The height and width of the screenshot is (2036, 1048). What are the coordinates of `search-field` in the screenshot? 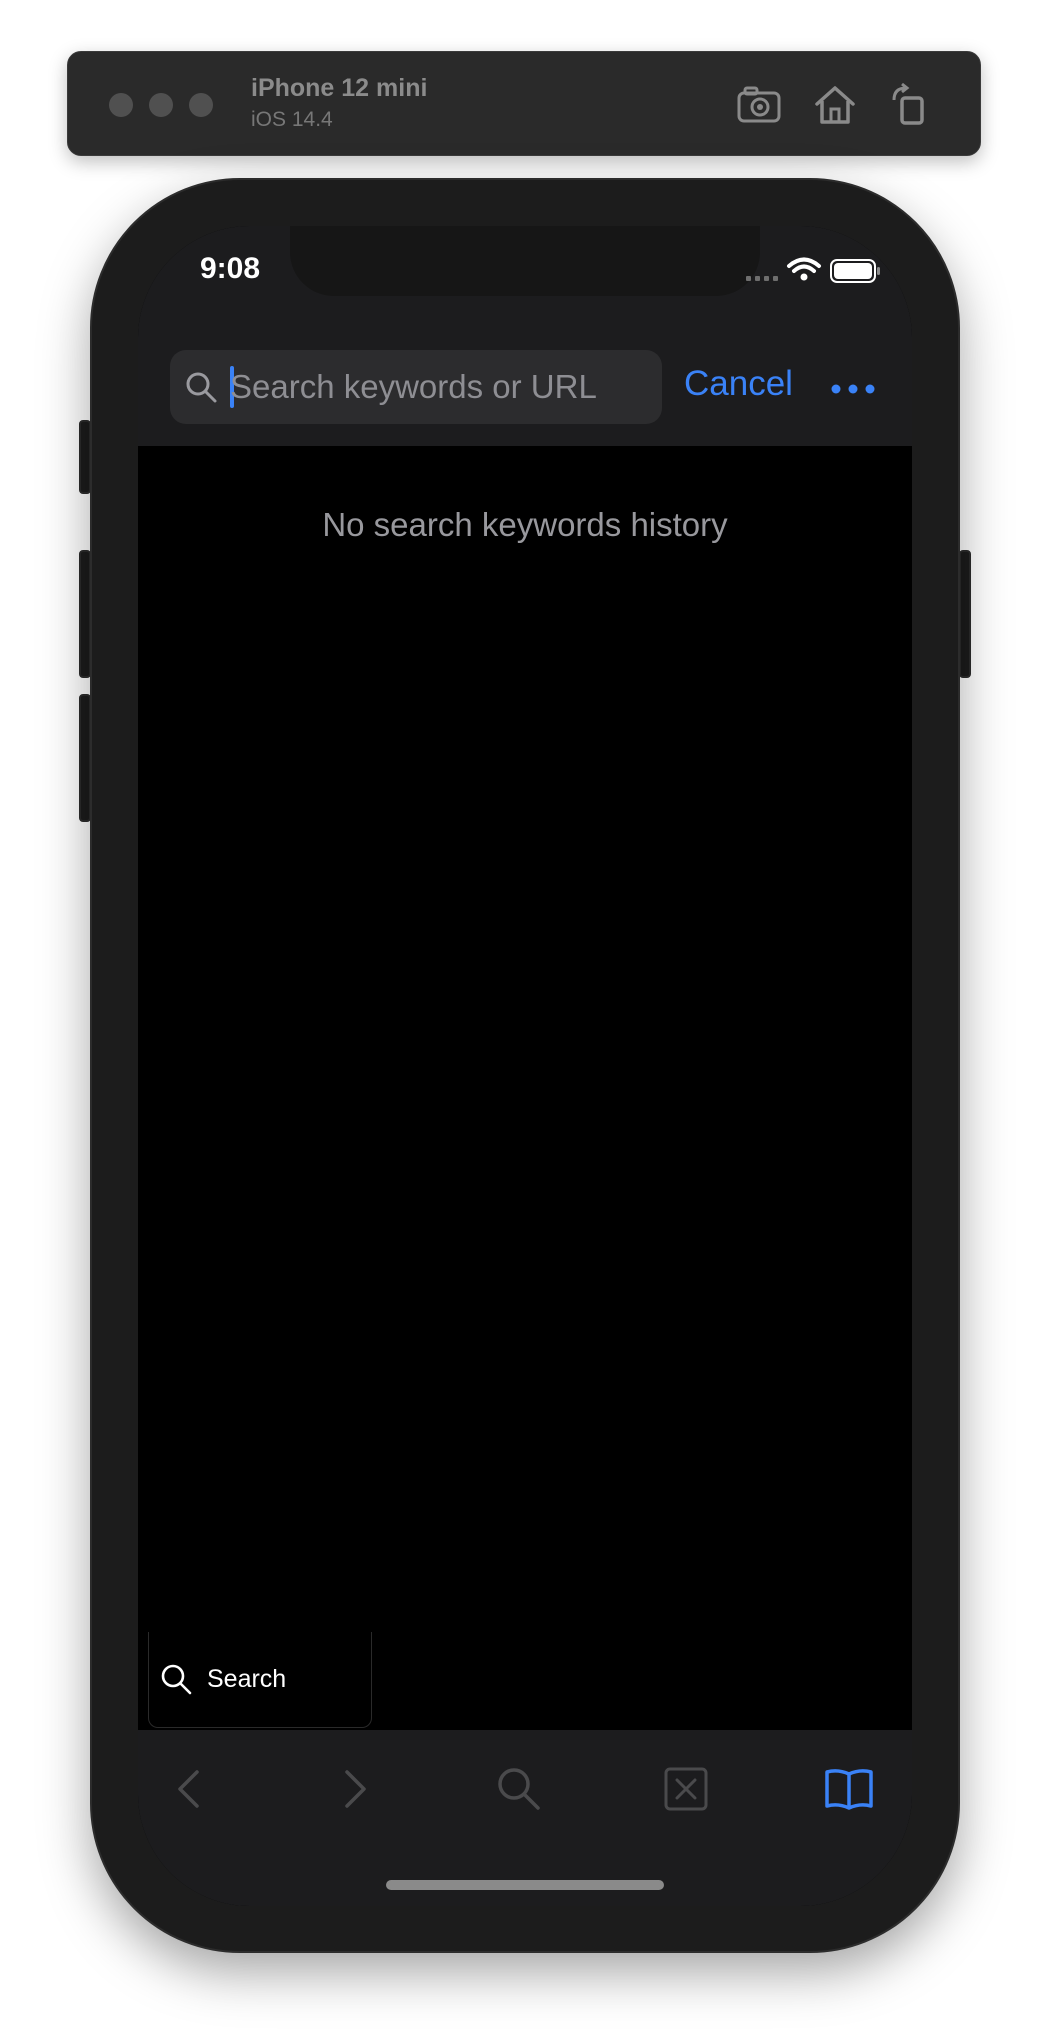 It's located at (416, 387).